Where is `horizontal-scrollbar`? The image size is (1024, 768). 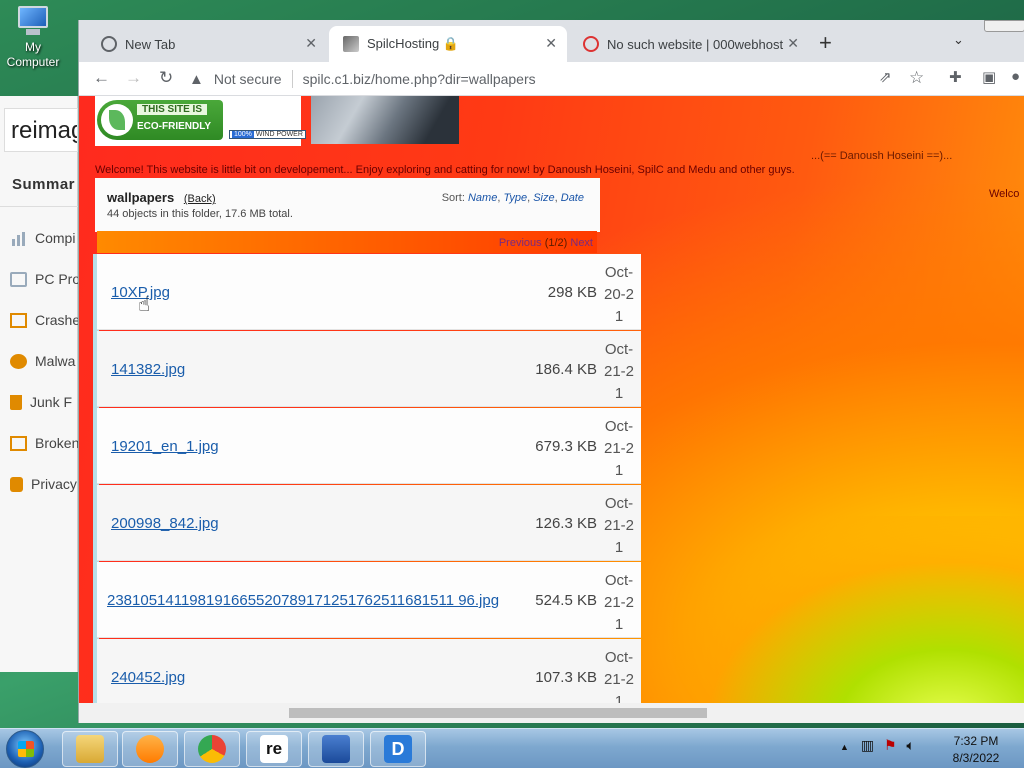
horizontal-scrollbar is located at coordinates (551, 713).